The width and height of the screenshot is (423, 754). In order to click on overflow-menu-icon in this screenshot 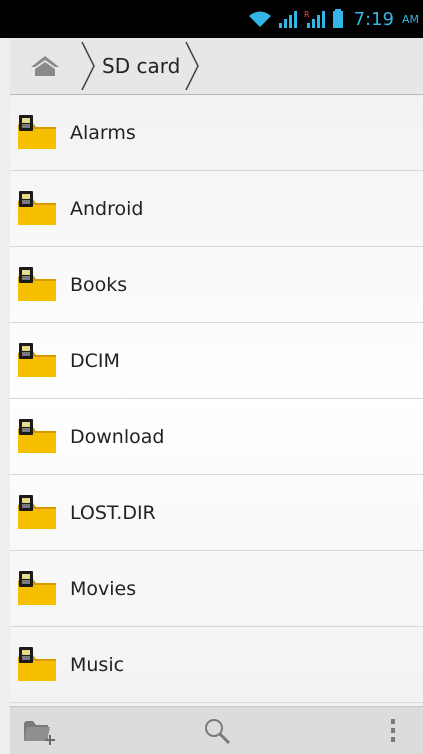, I will do `click(393, 730)`.